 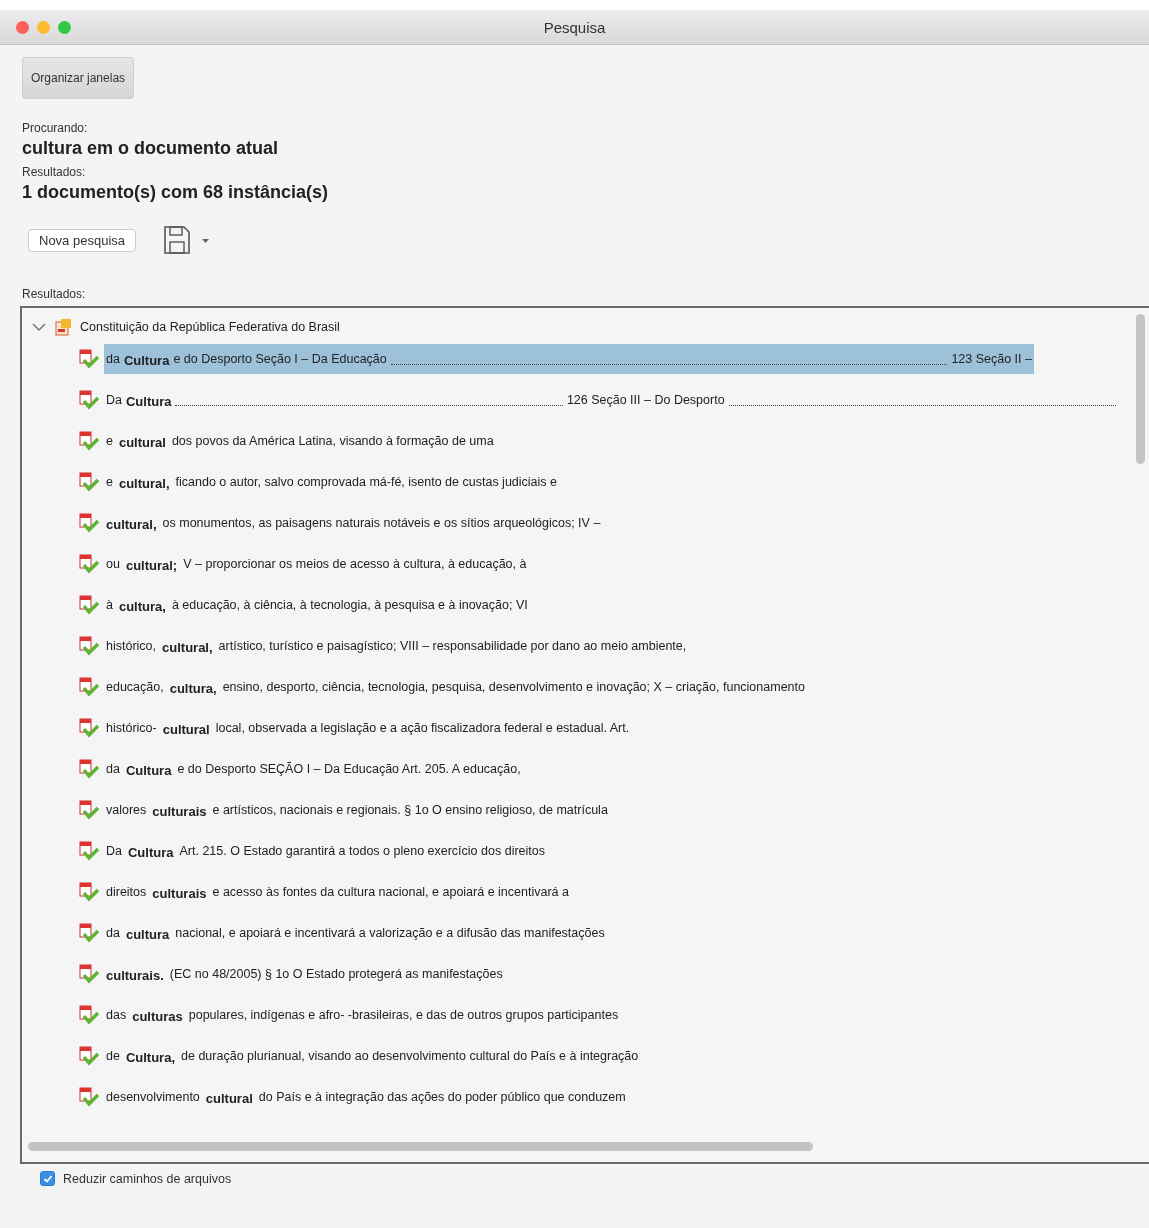 What do you see at coordinates (569, 358) in the screenshot?
I see `search-result-item: da Cultura e do Desporto Seção I – Da Educação 123 Seção II –` at bounding box center [569, 358].